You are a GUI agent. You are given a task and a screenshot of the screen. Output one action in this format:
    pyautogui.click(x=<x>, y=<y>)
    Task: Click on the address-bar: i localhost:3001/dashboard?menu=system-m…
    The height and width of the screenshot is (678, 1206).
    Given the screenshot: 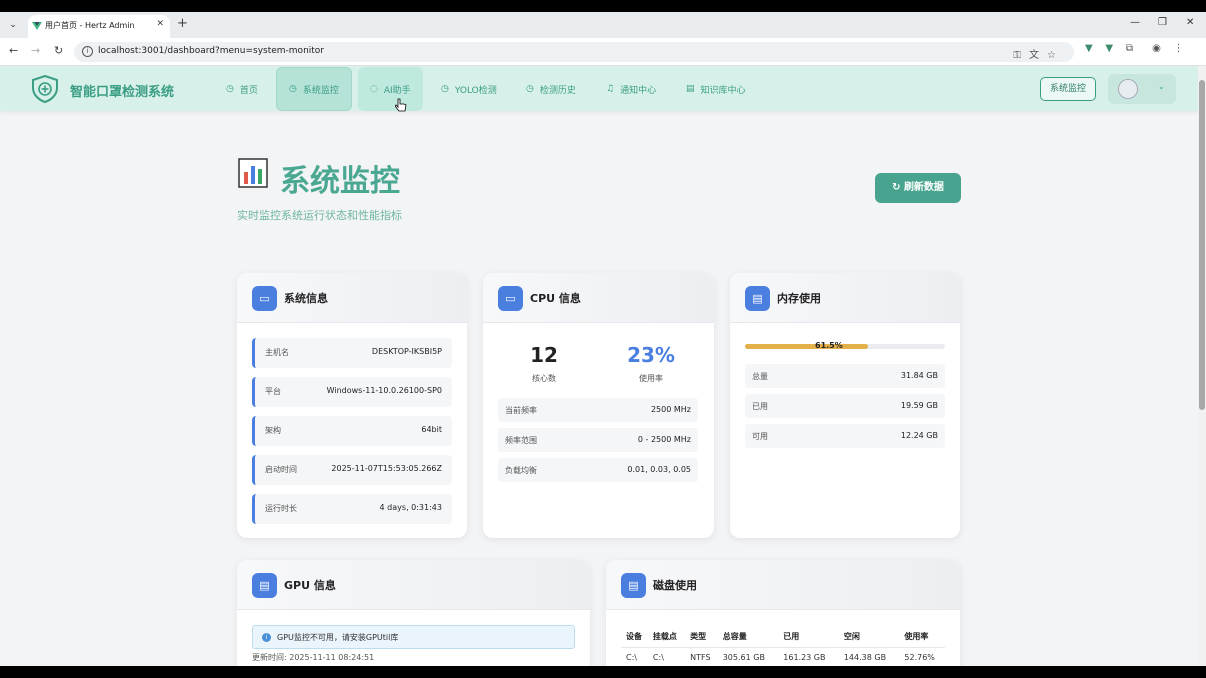 What is the action you would take?
    pyautogui.click(x=574, y=52)
    